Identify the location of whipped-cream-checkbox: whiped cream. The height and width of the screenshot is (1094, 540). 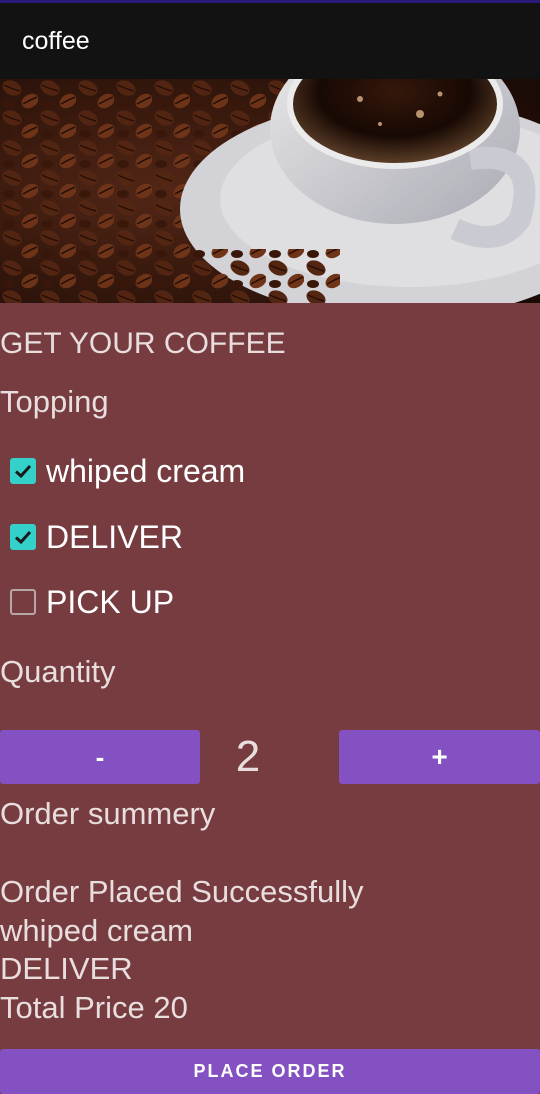
(126, 471).